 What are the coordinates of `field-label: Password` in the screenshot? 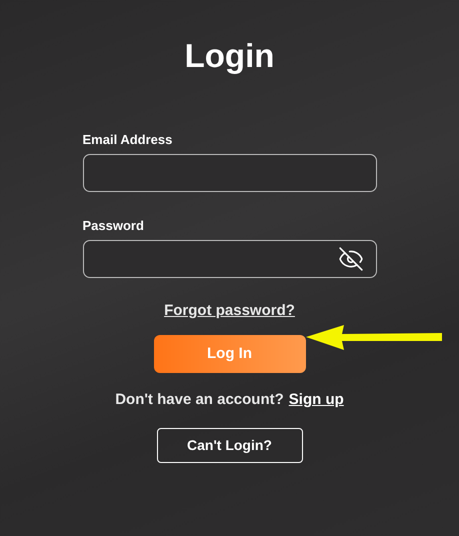 It's located at (113, 226).